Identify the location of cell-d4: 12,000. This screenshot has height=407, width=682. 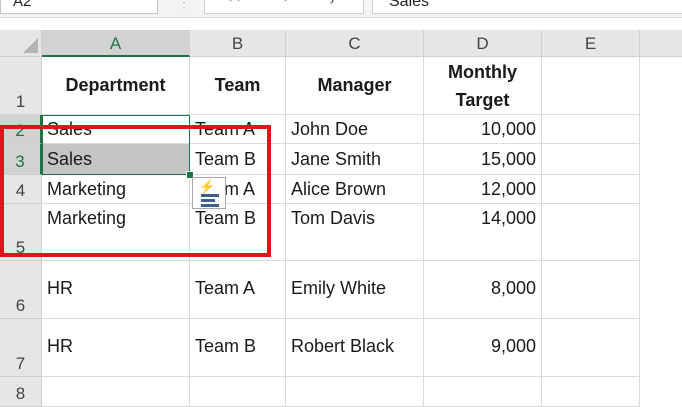
(483, 189).